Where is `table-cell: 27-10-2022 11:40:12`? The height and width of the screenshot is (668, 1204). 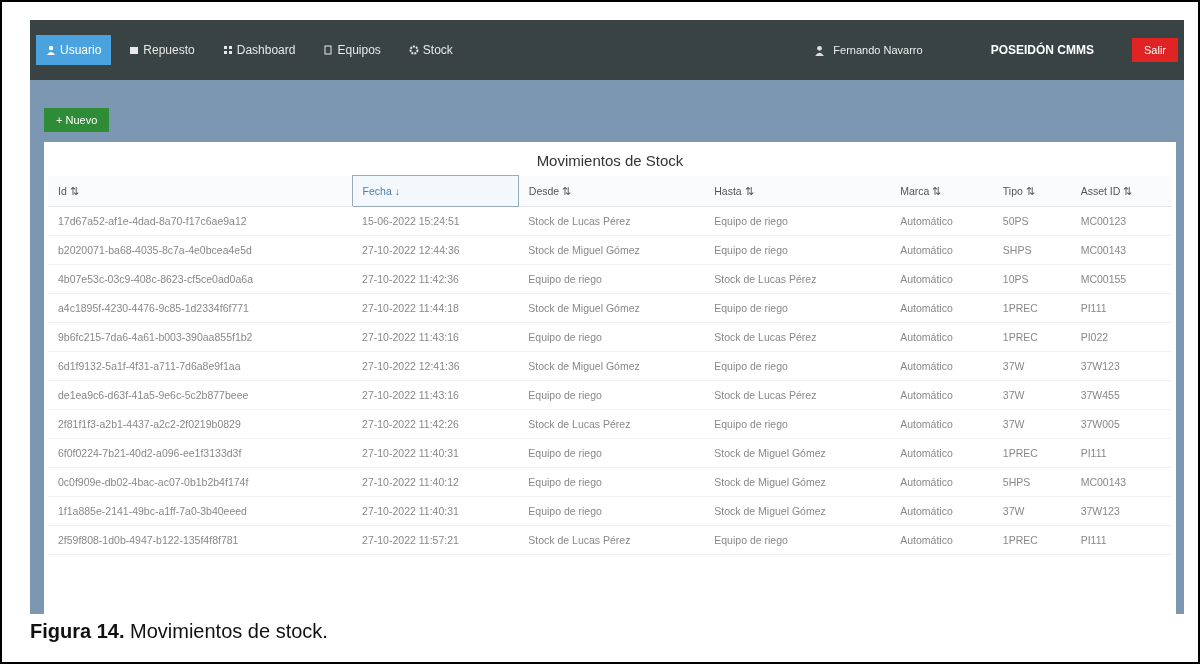
table-cell: 27-10-2022 11:40:12 is located at coordinates (435, 482).